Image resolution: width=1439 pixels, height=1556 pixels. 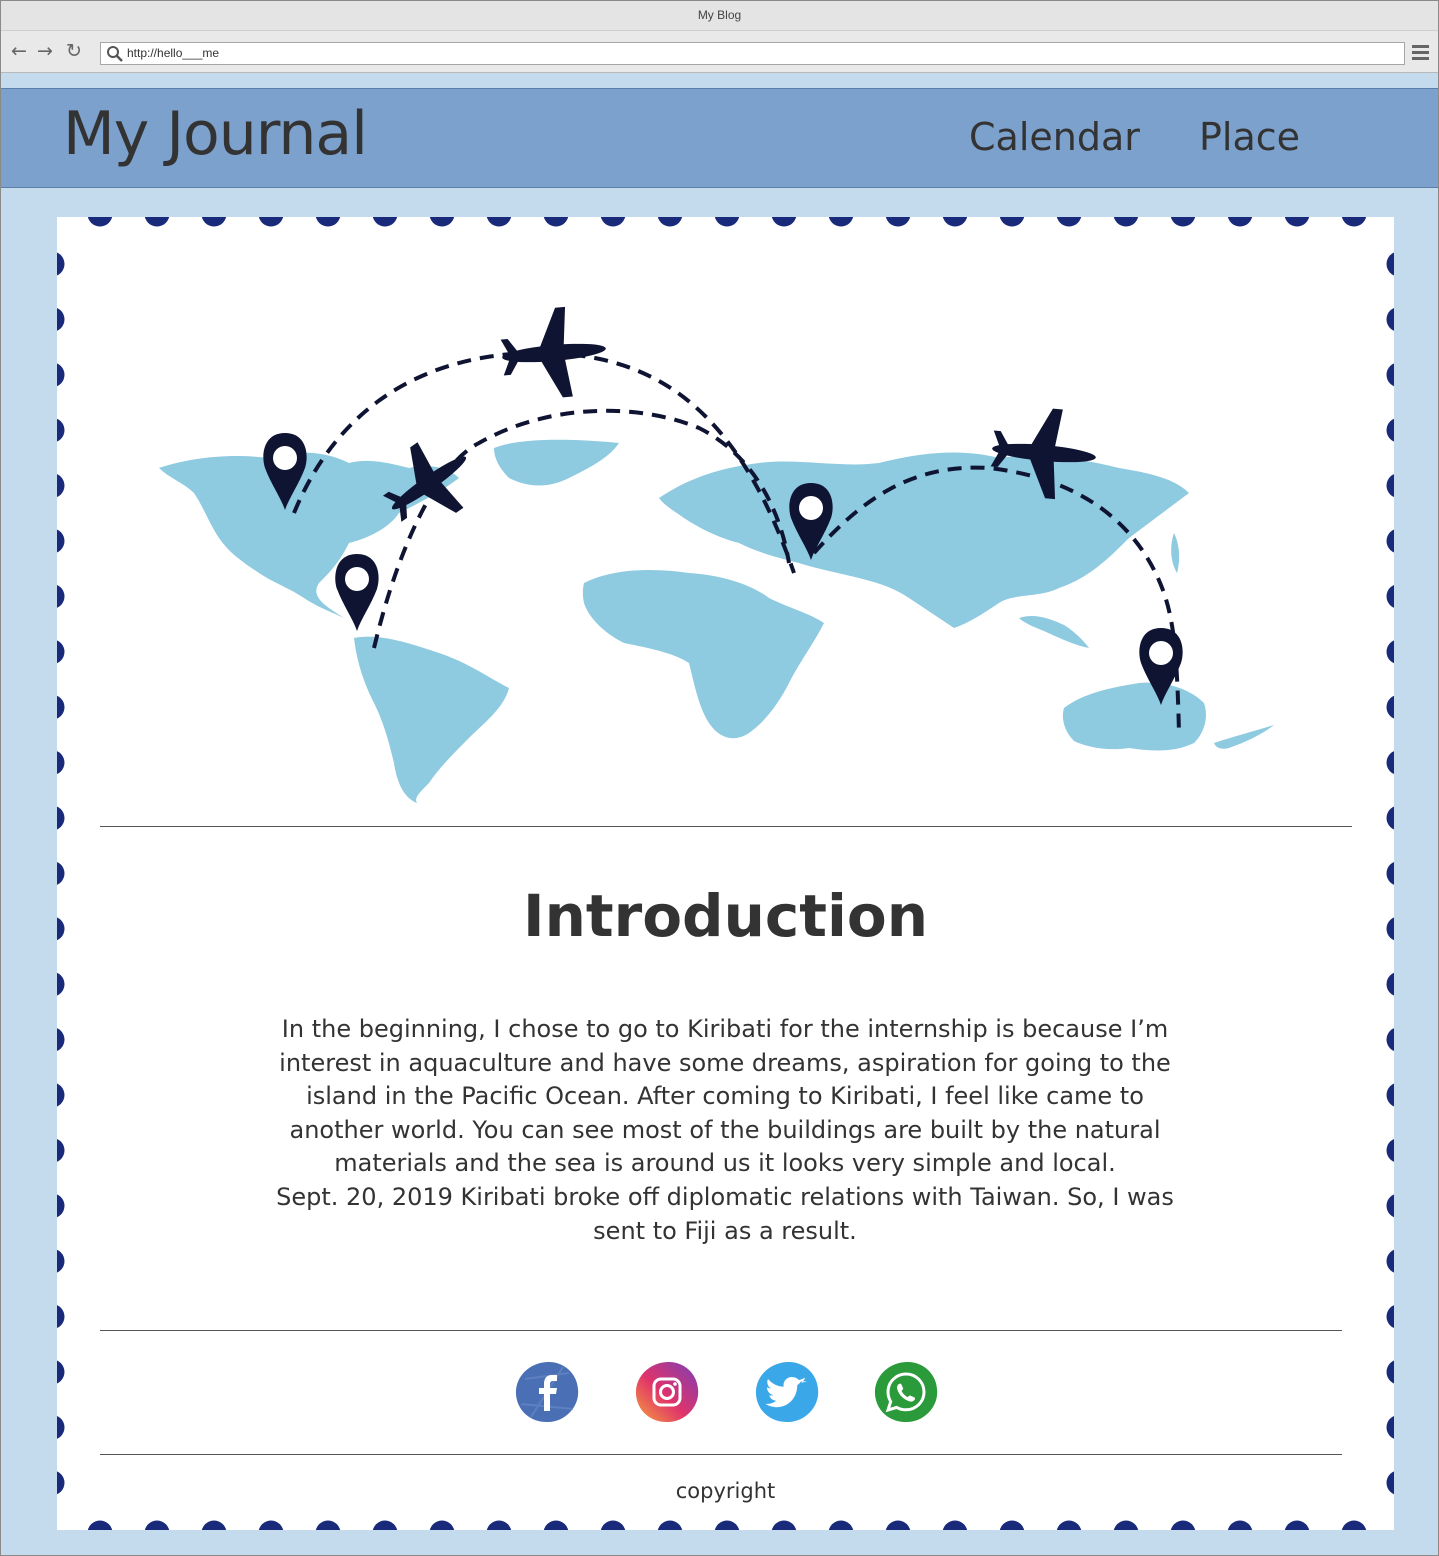 I want to click on south-america, so click(x=431, y=719).